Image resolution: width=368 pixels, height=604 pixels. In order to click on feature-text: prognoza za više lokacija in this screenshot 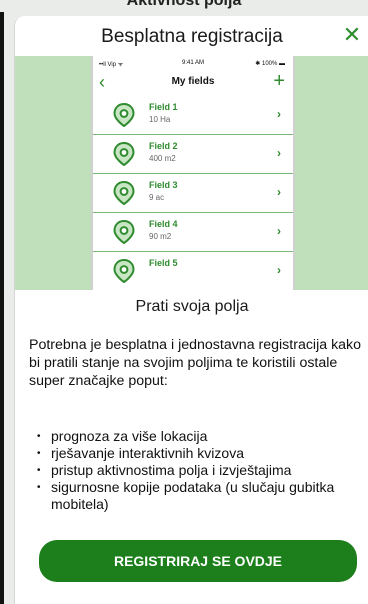, I will do `click(129, 436)`.